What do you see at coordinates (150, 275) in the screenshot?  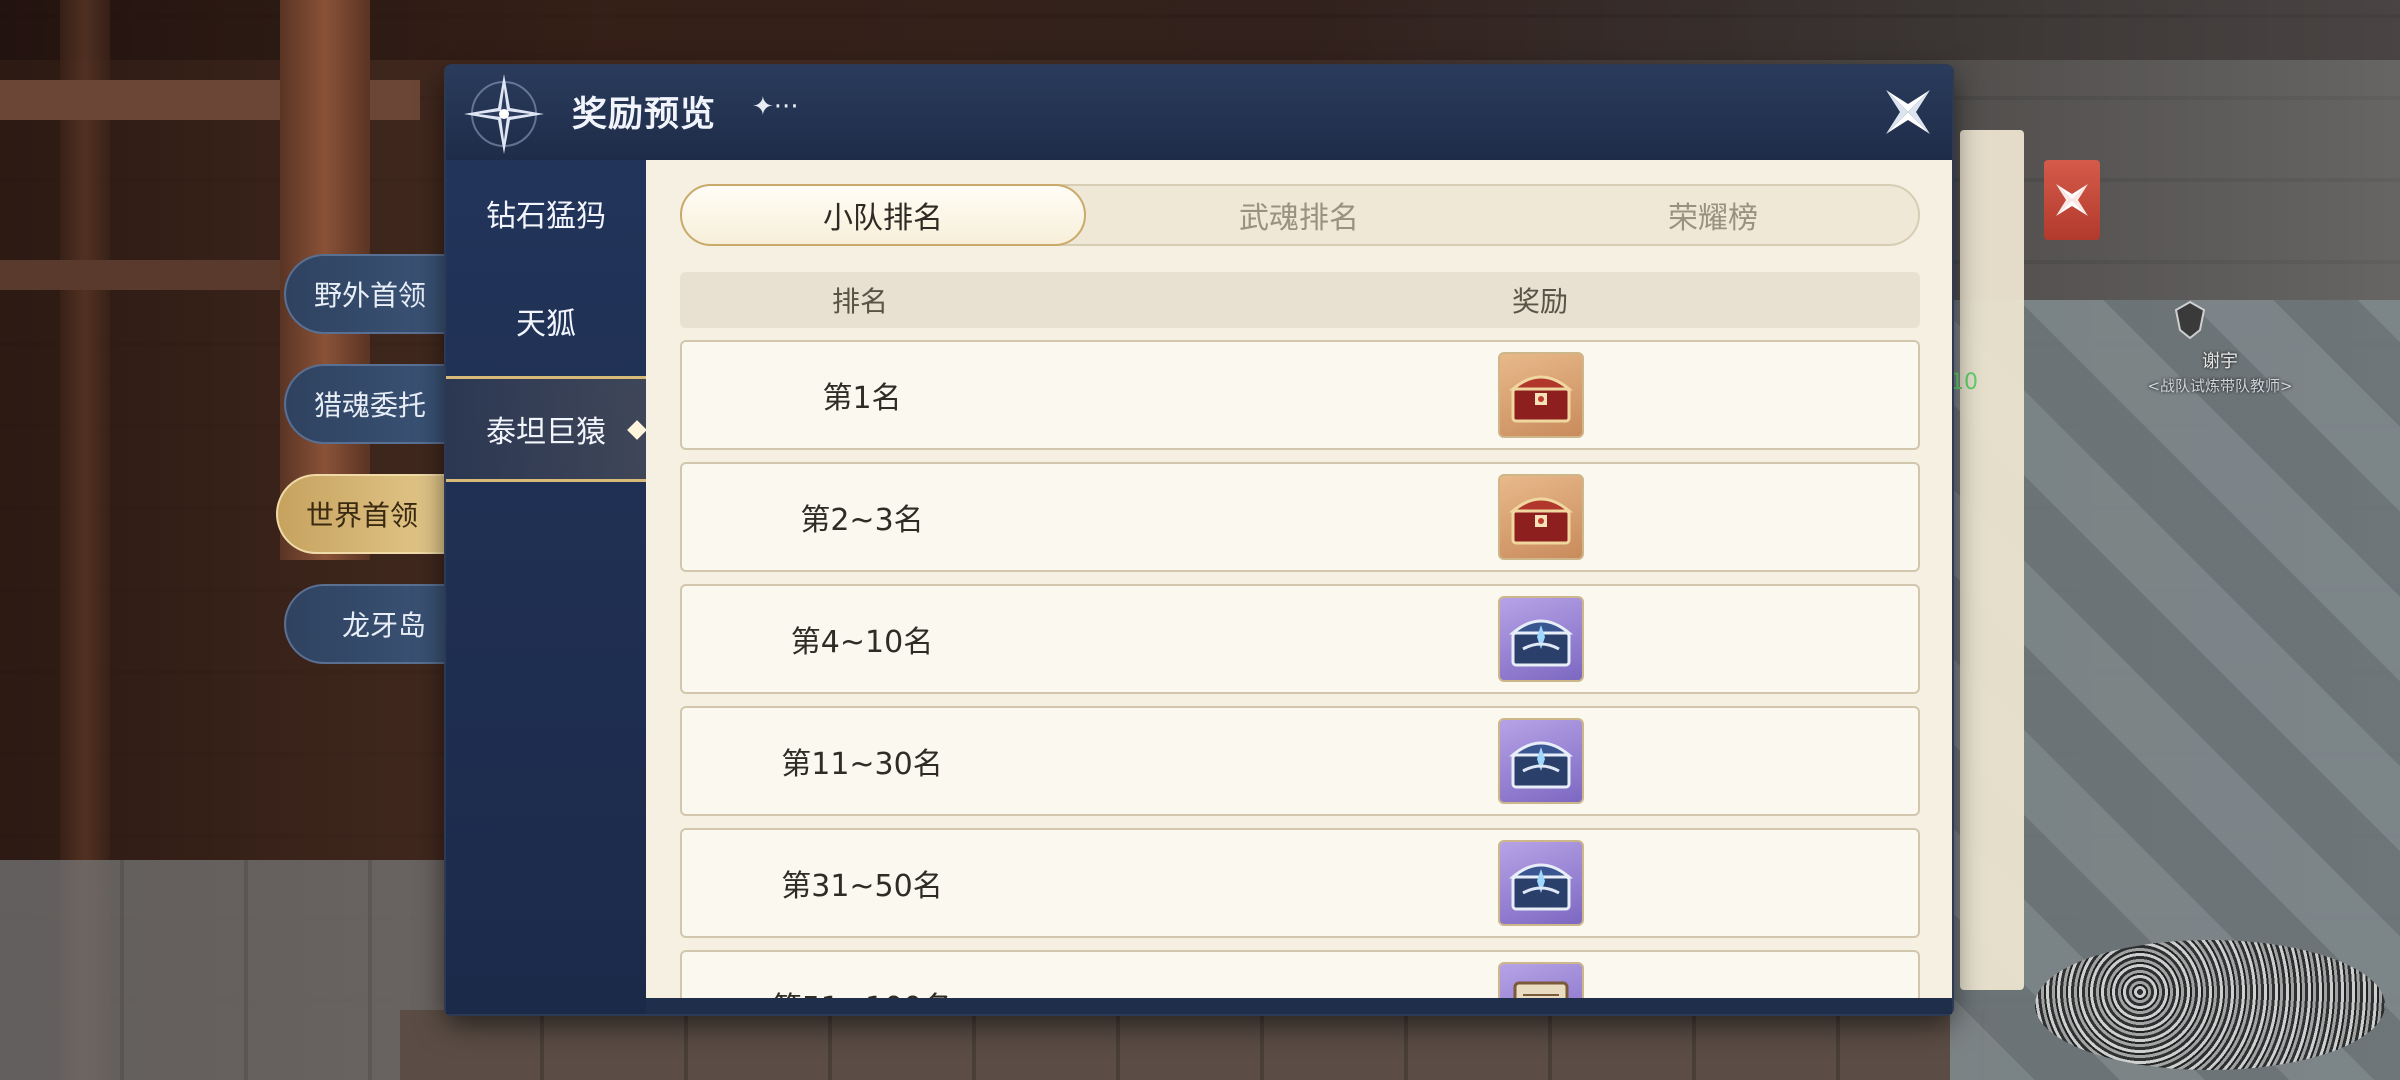 I see `wooden-shelf` at bounding box center [150, 275].